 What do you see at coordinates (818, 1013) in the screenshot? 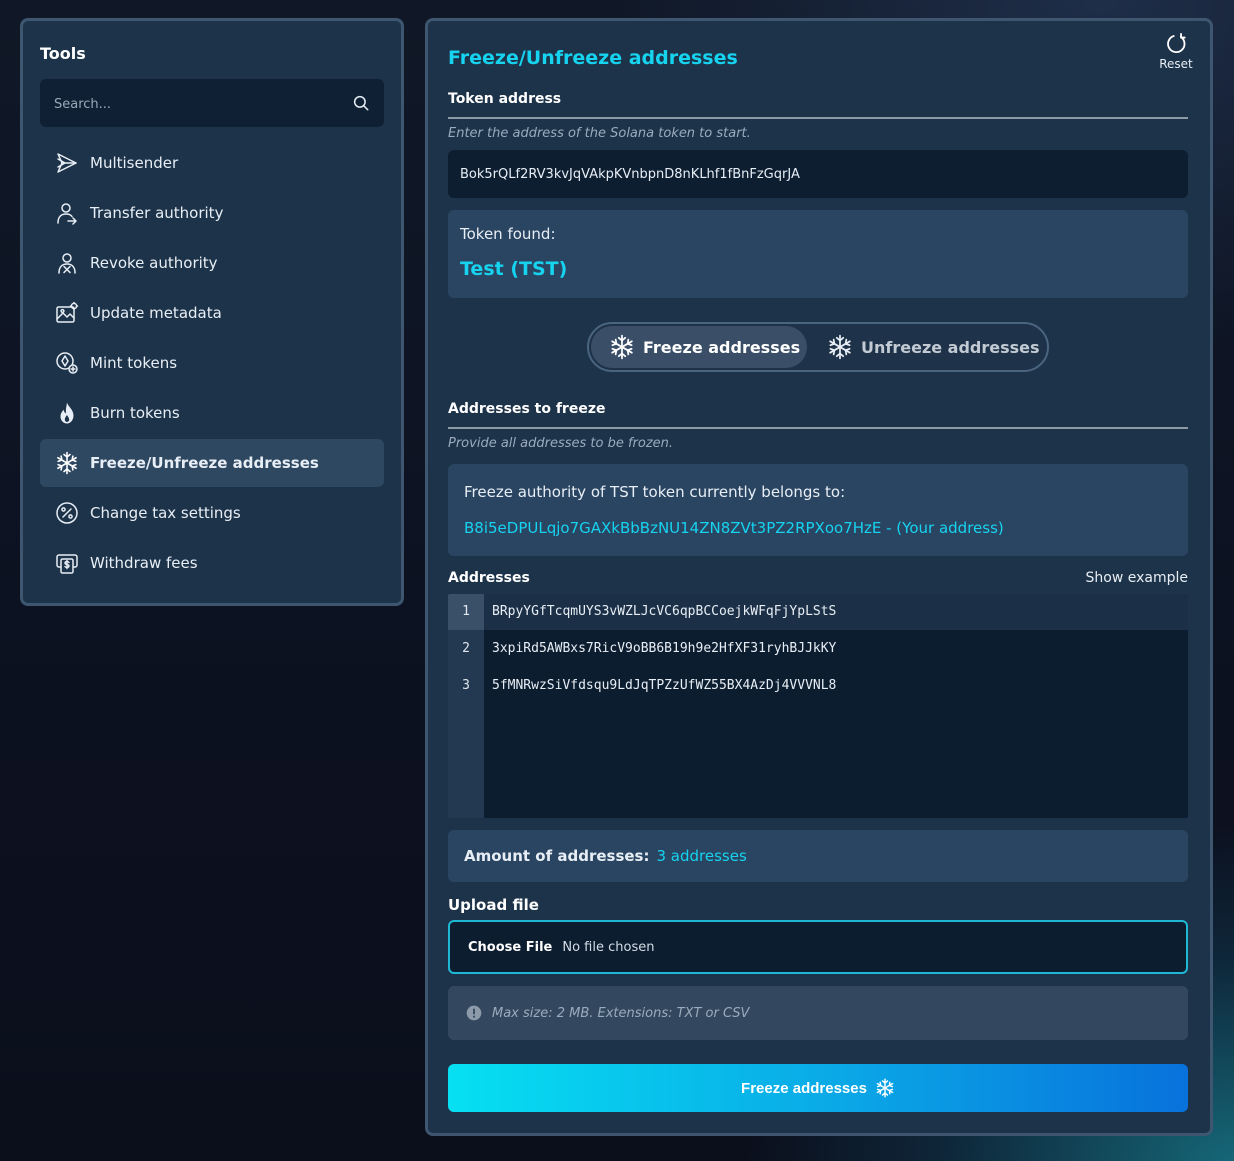
I see `file-info-box: Max size: 2 MB. Extensions: TXT or CSV` at bounding box center [818, 1013].